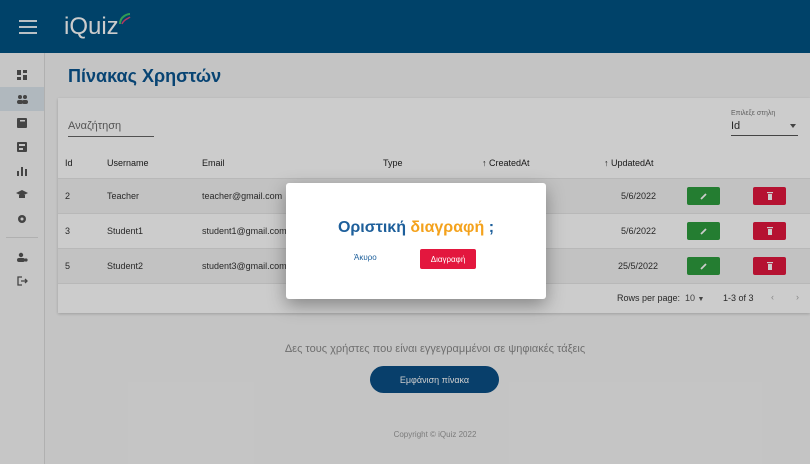  I want to click on dialog-title: Οριστική διαγραφή ;, so click(416, 228).